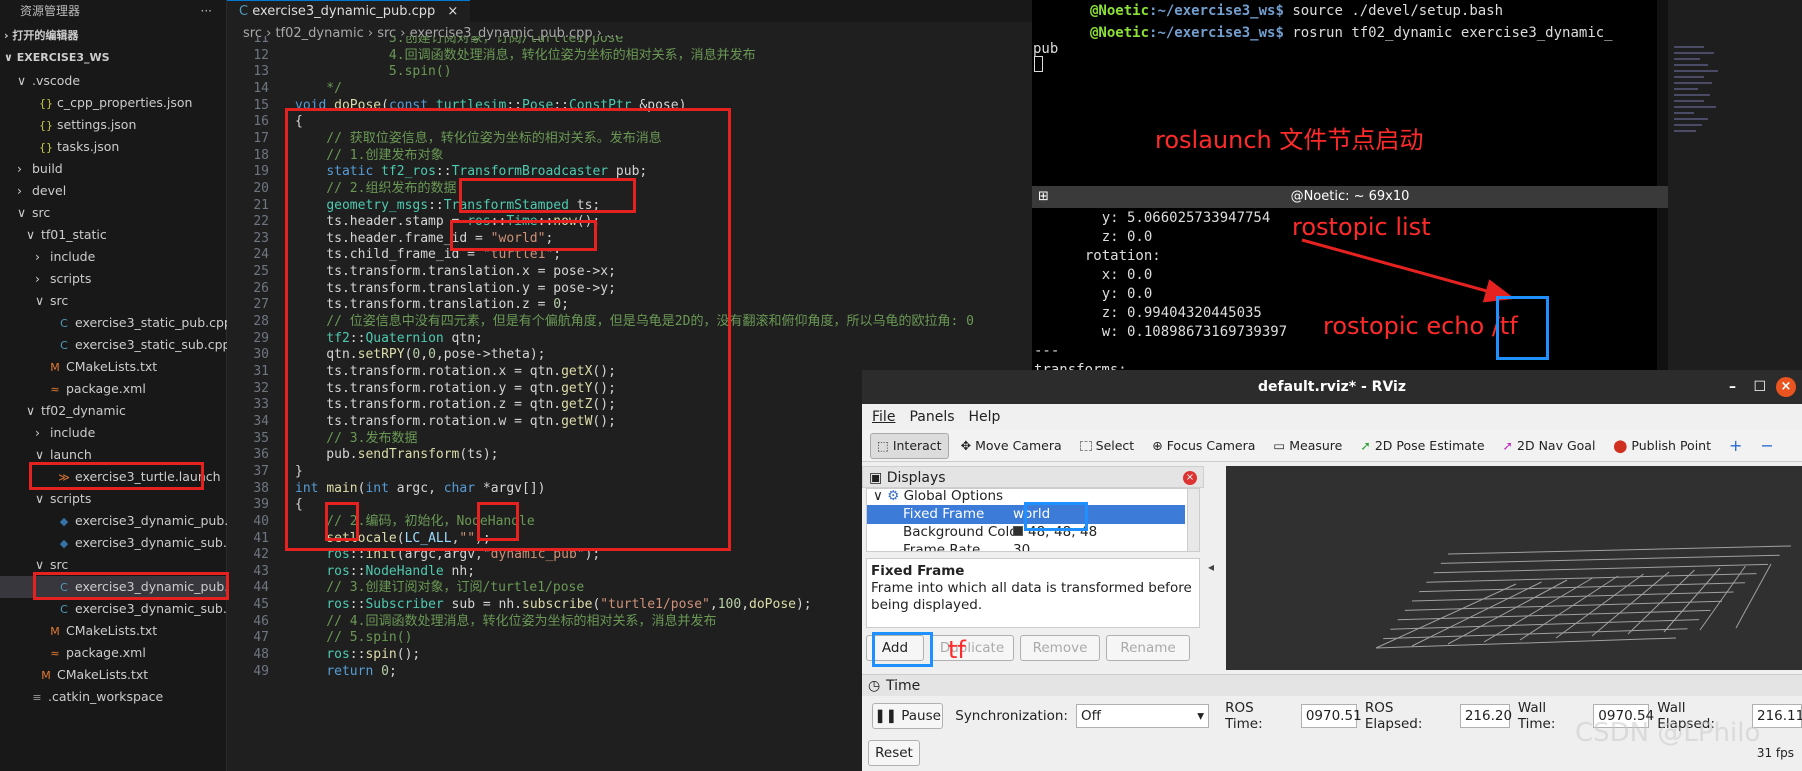  Describe the element at coordinates (1668, 733) in the screenshot. I see `watermark: CSDN @LPhilo` at that location.